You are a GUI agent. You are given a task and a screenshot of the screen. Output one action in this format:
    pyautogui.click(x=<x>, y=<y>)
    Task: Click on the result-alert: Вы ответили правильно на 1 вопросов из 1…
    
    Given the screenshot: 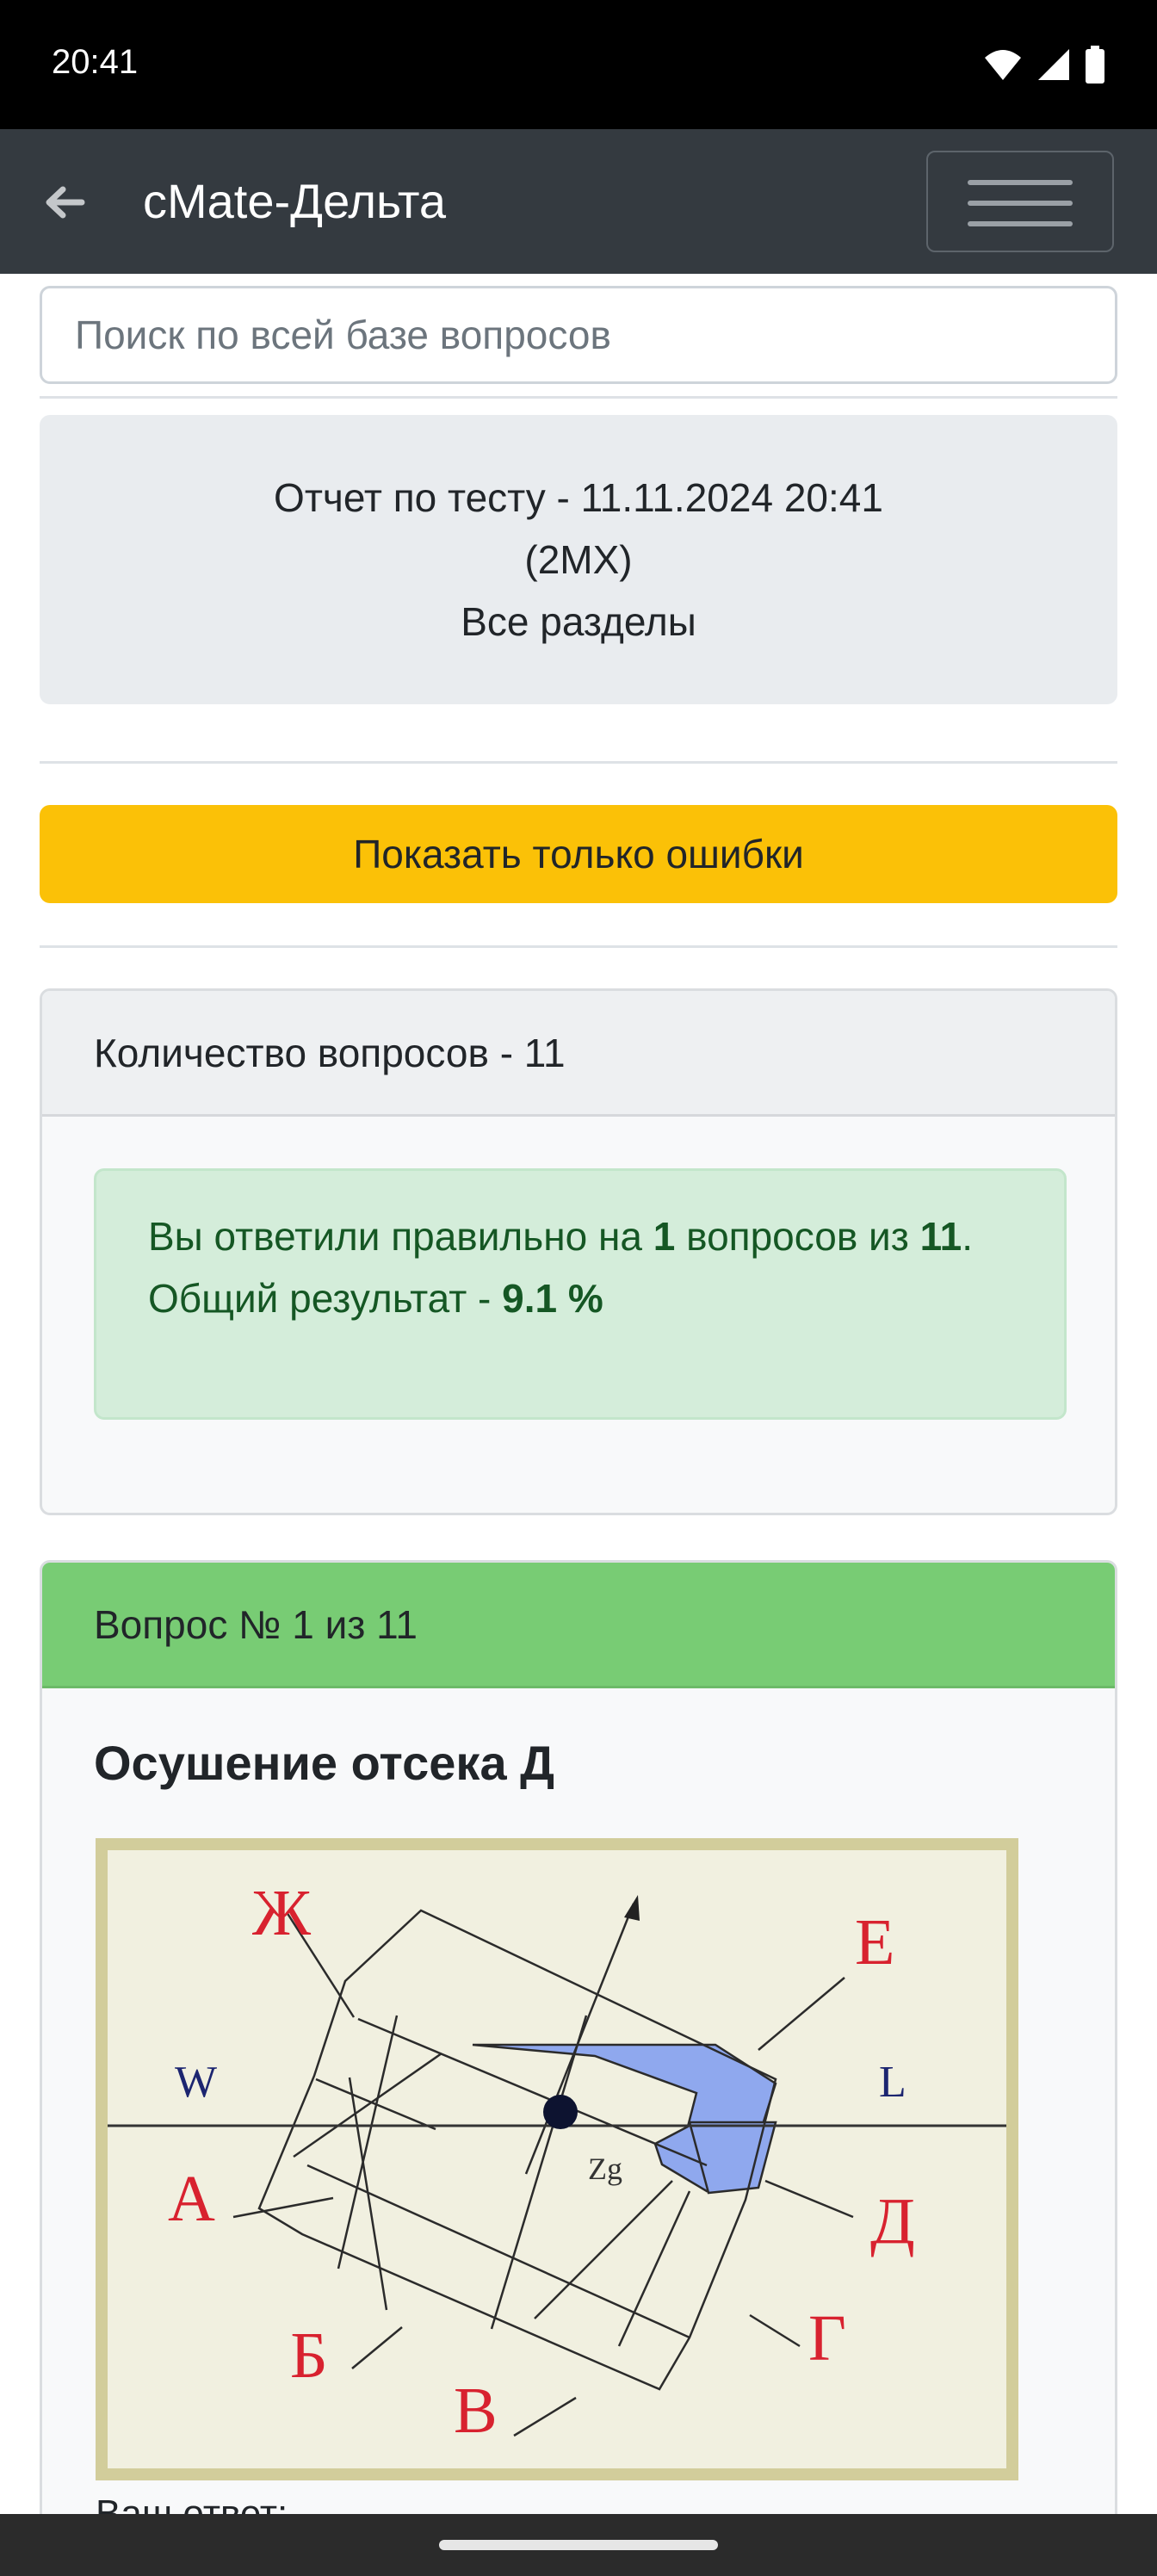 What is the action you would take?
    pyautogui.click(x=580, y=1294)
    